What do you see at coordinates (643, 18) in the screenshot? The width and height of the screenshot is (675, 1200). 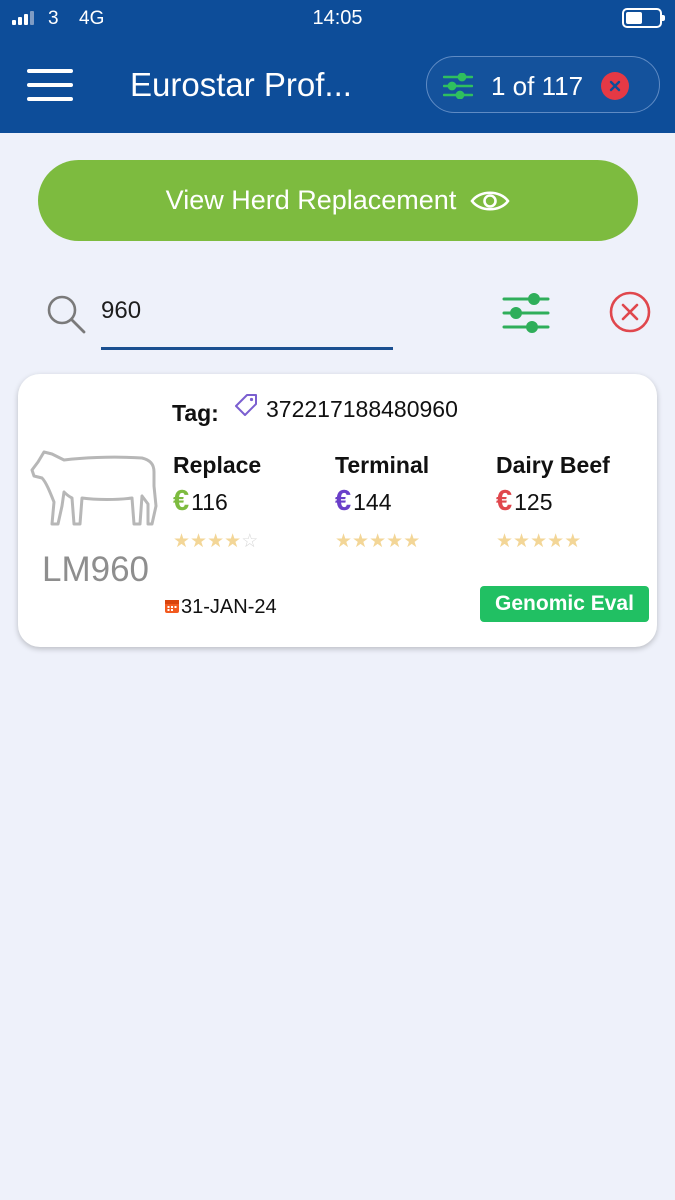 I see `battery-icon` at bounding box center [643, 18].